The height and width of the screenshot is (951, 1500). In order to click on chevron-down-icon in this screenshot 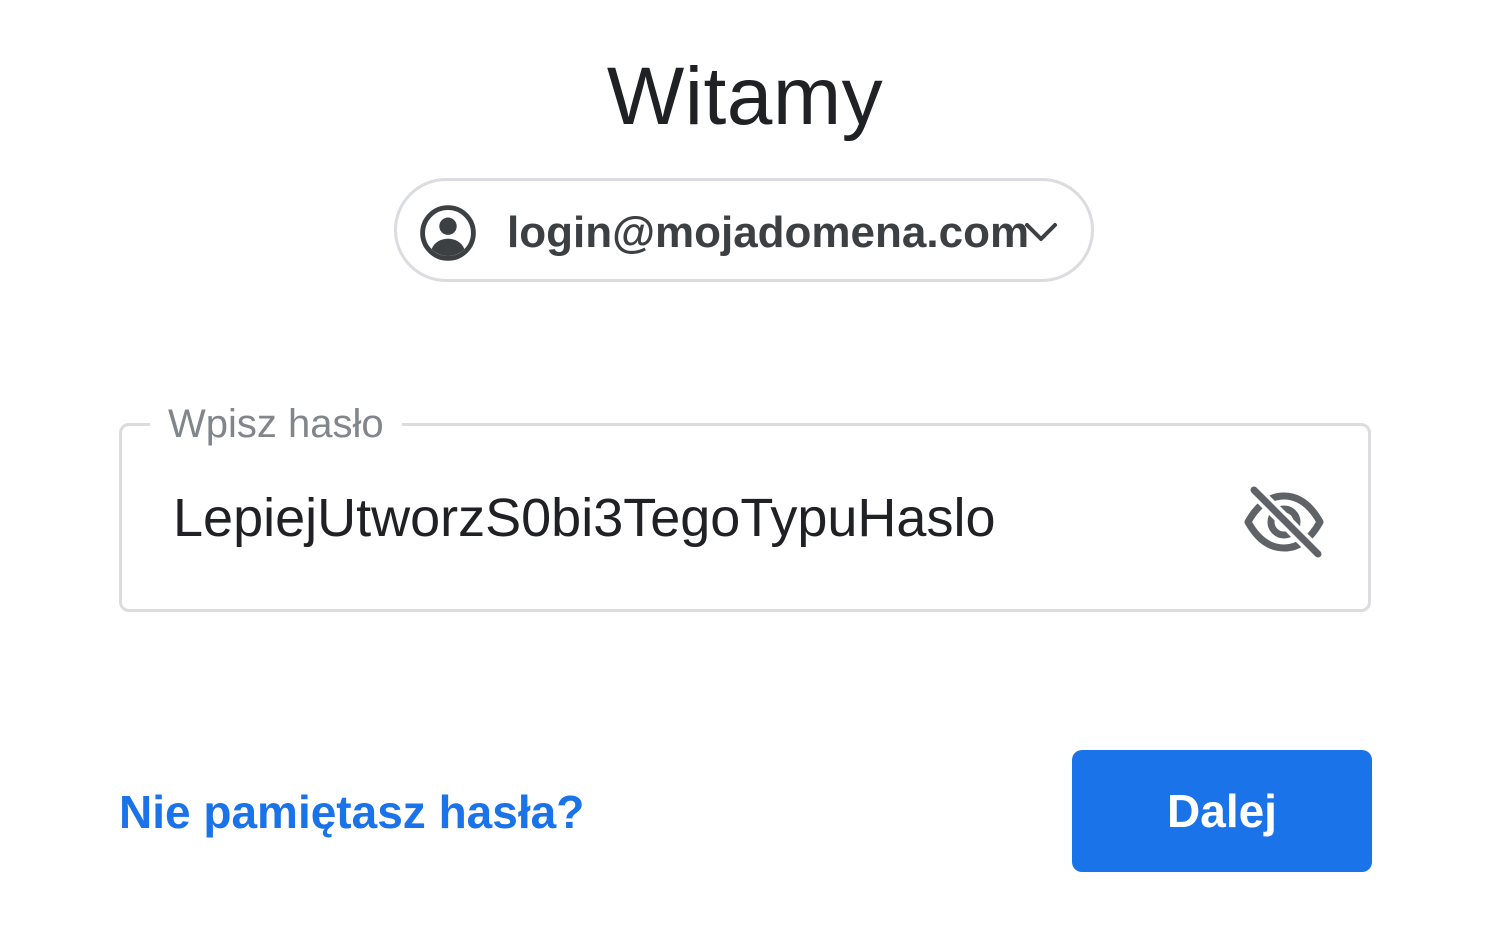, I will do `click(1041, 232)`.